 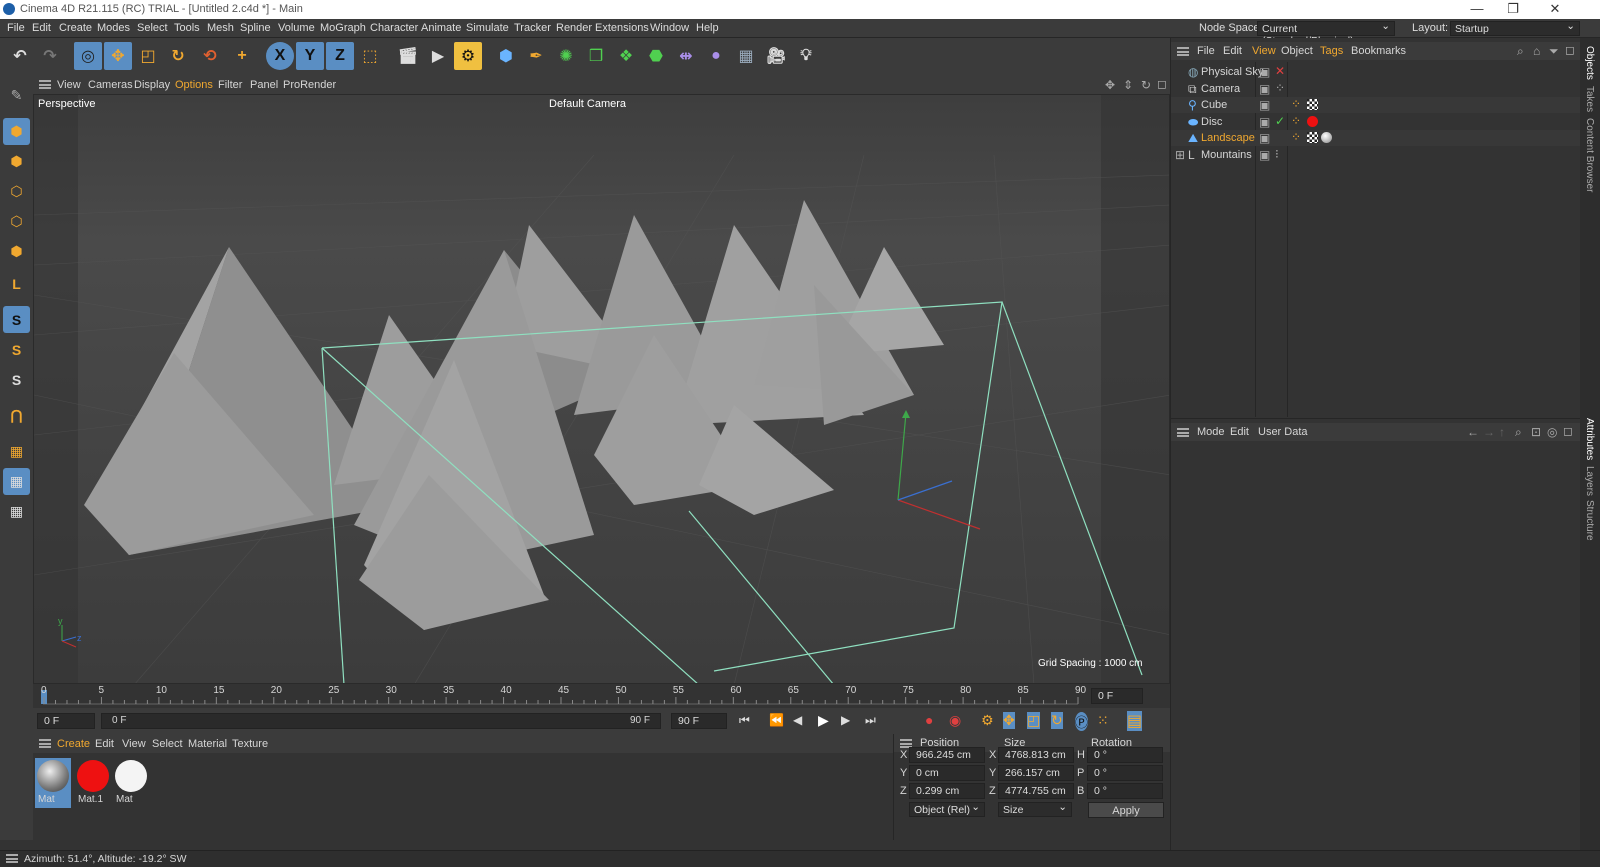 I want to click on expand-icon: ⊞, so click(x=1180, y=155).